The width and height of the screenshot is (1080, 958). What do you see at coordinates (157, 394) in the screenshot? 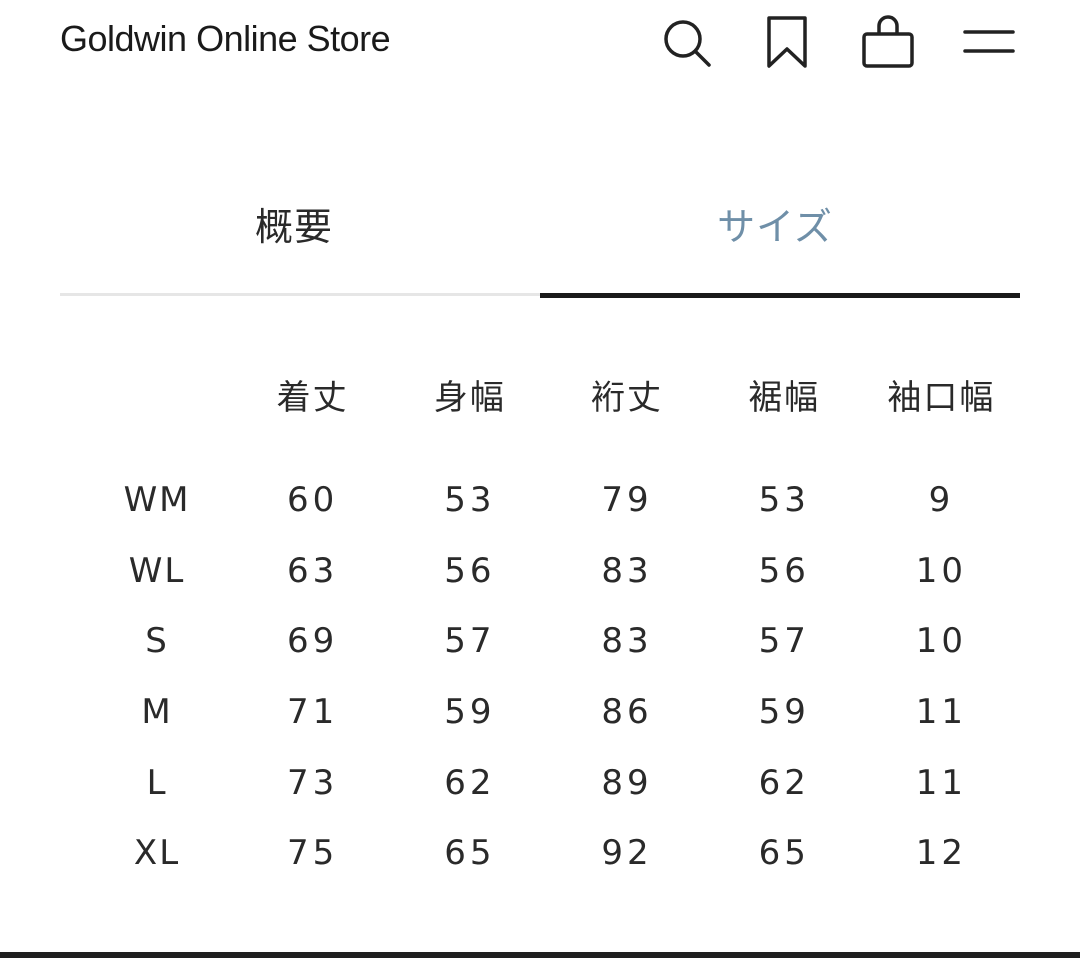
I see `size-column-header` at bounding box center [157, 394].